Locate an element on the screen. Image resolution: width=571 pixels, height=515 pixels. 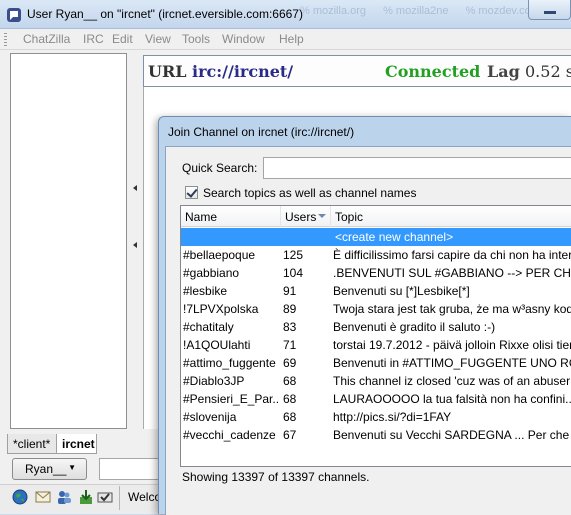
lag-label: Lag is located at coordinates (503, 71).